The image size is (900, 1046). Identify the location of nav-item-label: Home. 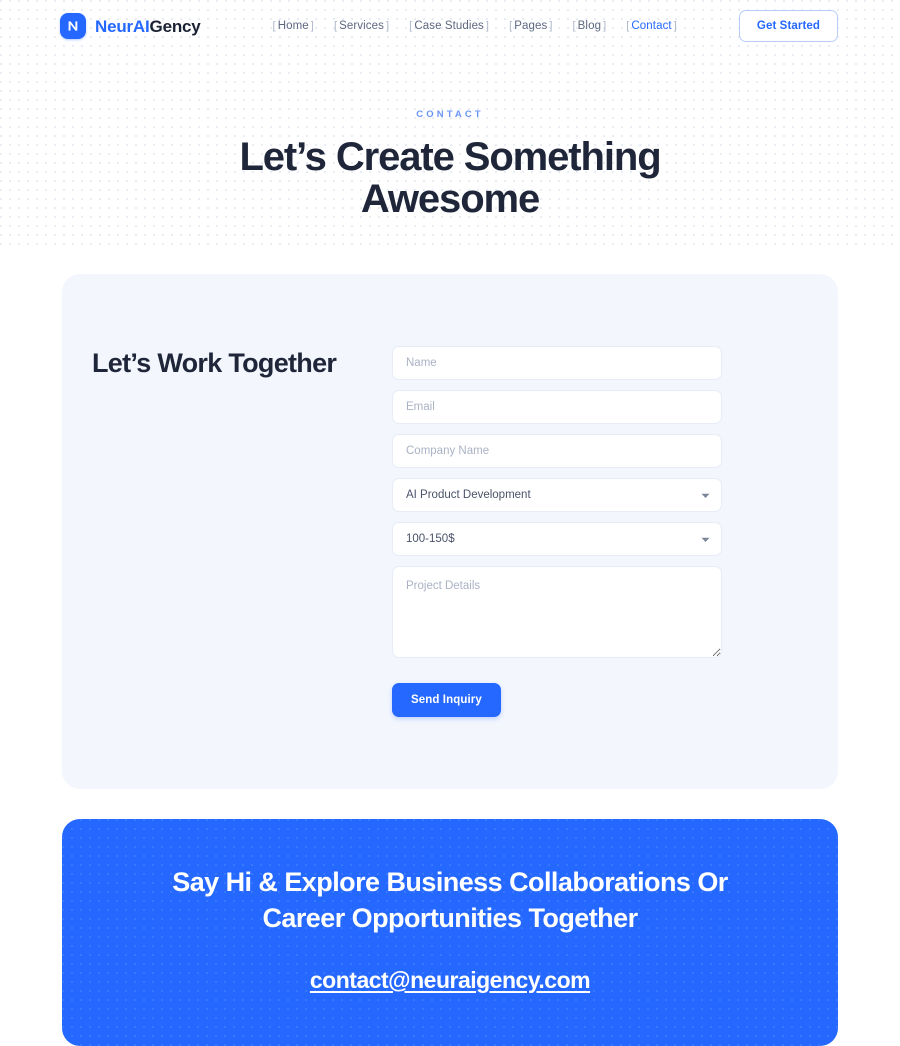
(293, 26).